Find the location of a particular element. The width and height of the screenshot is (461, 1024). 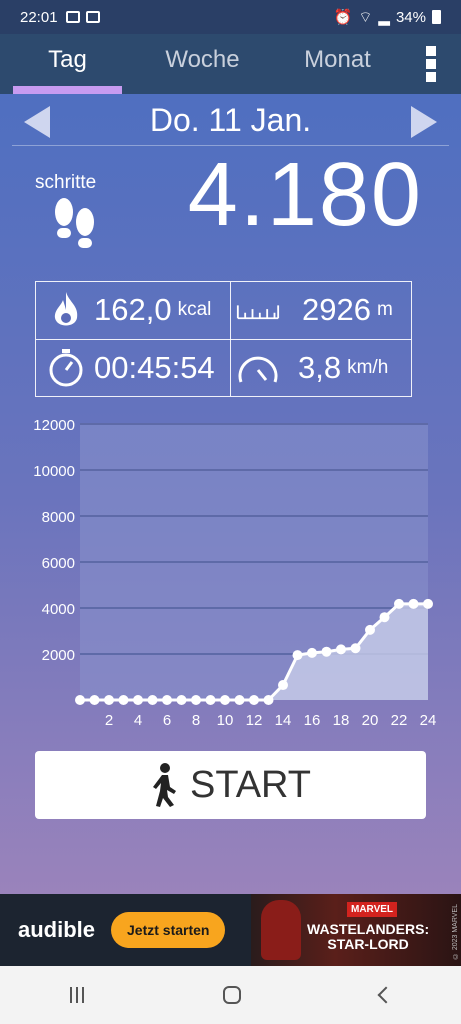

smile-icon is located at coordinates (92, 17).